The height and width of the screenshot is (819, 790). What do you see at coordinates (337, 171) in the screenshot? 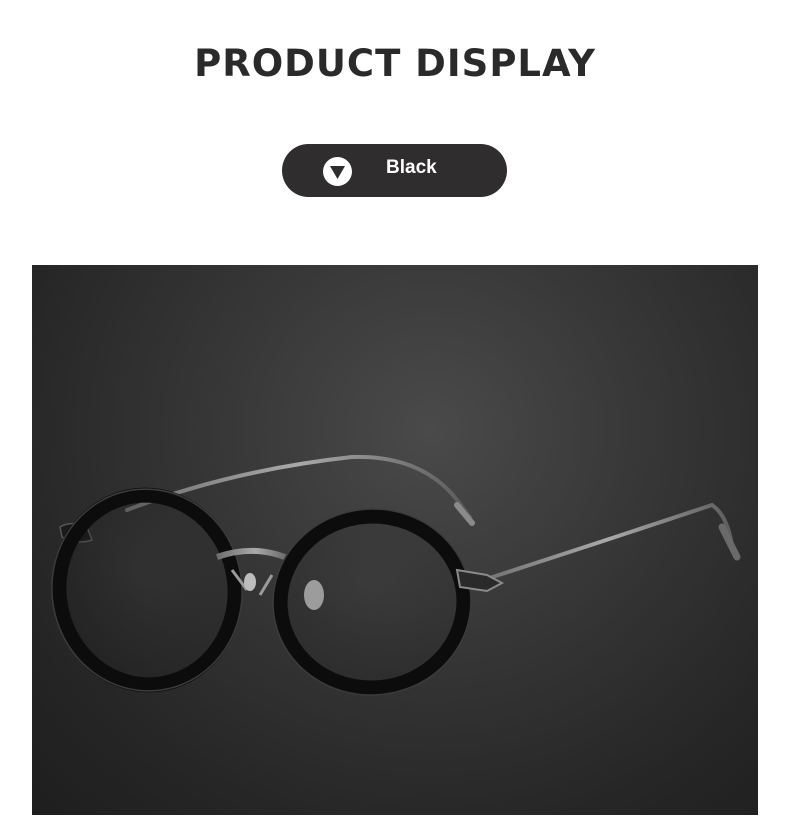
I see `triangle-down-icon` at bounding box center [337, 171].